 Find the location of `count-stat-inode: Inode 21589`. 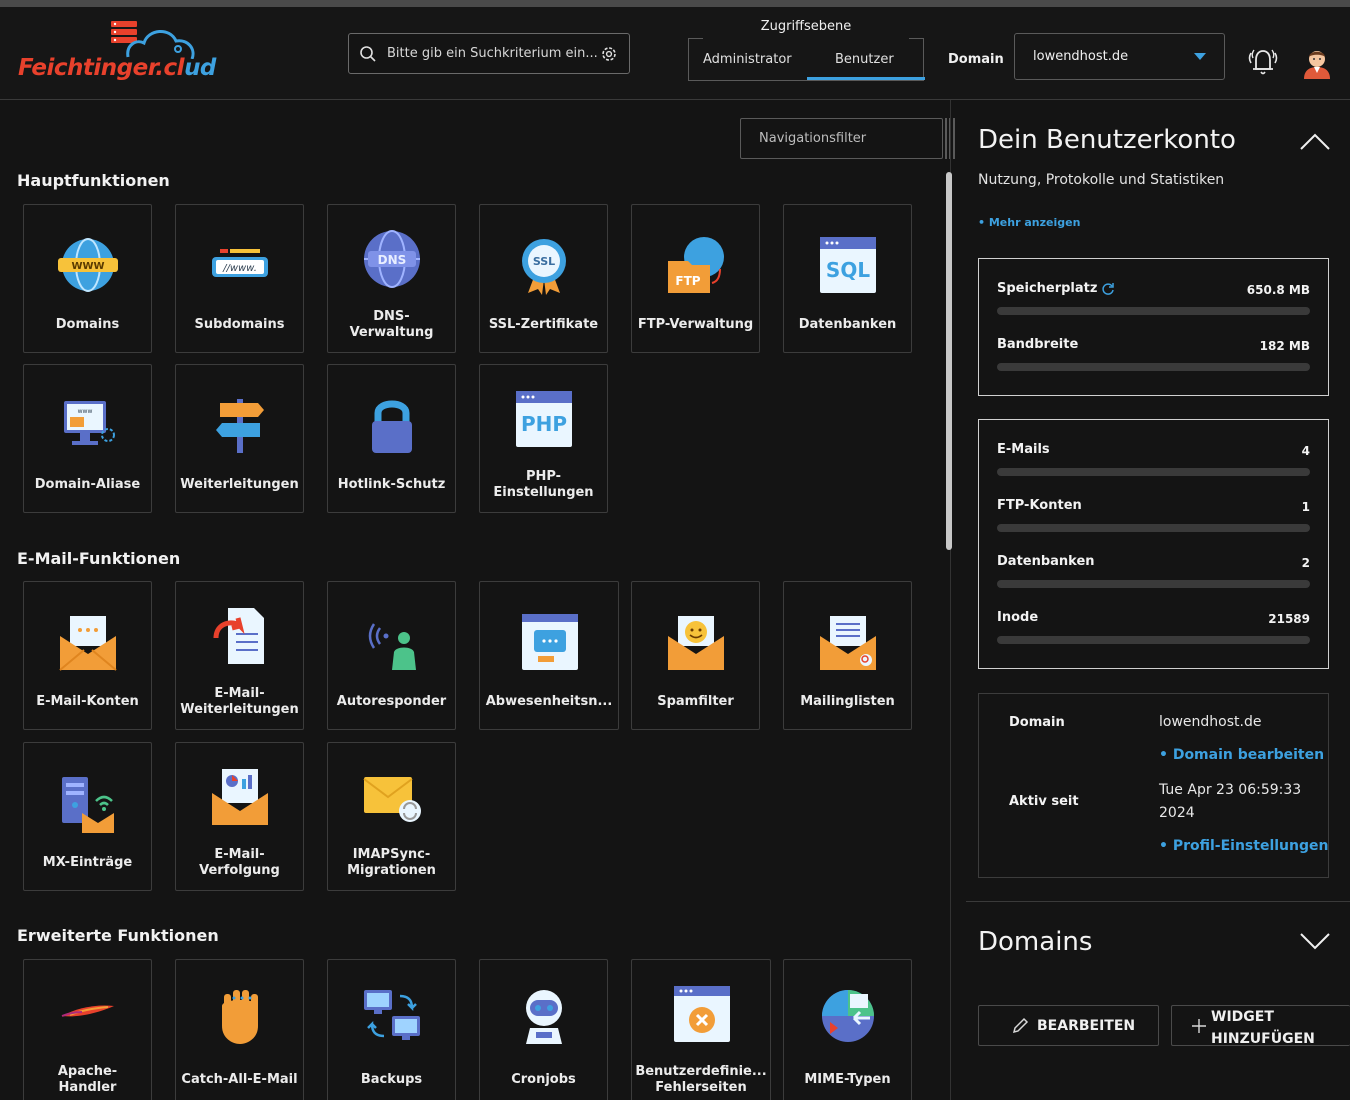

count-stat-inode: Inode 21589 is located at coordinates (1153, 627).